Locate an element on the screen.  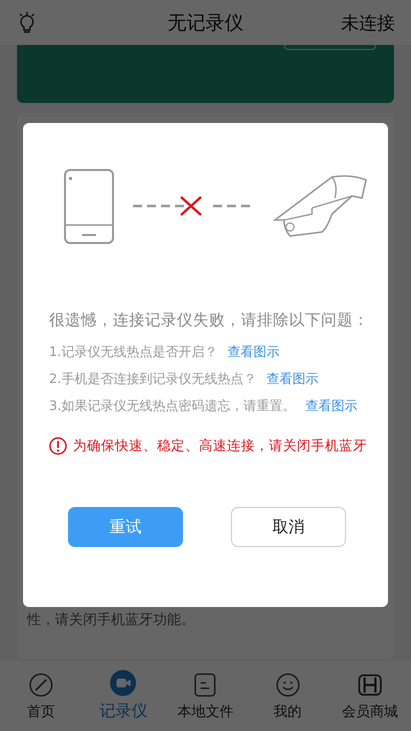
nav-tab: 我的 is located at coordinates (287, 696).